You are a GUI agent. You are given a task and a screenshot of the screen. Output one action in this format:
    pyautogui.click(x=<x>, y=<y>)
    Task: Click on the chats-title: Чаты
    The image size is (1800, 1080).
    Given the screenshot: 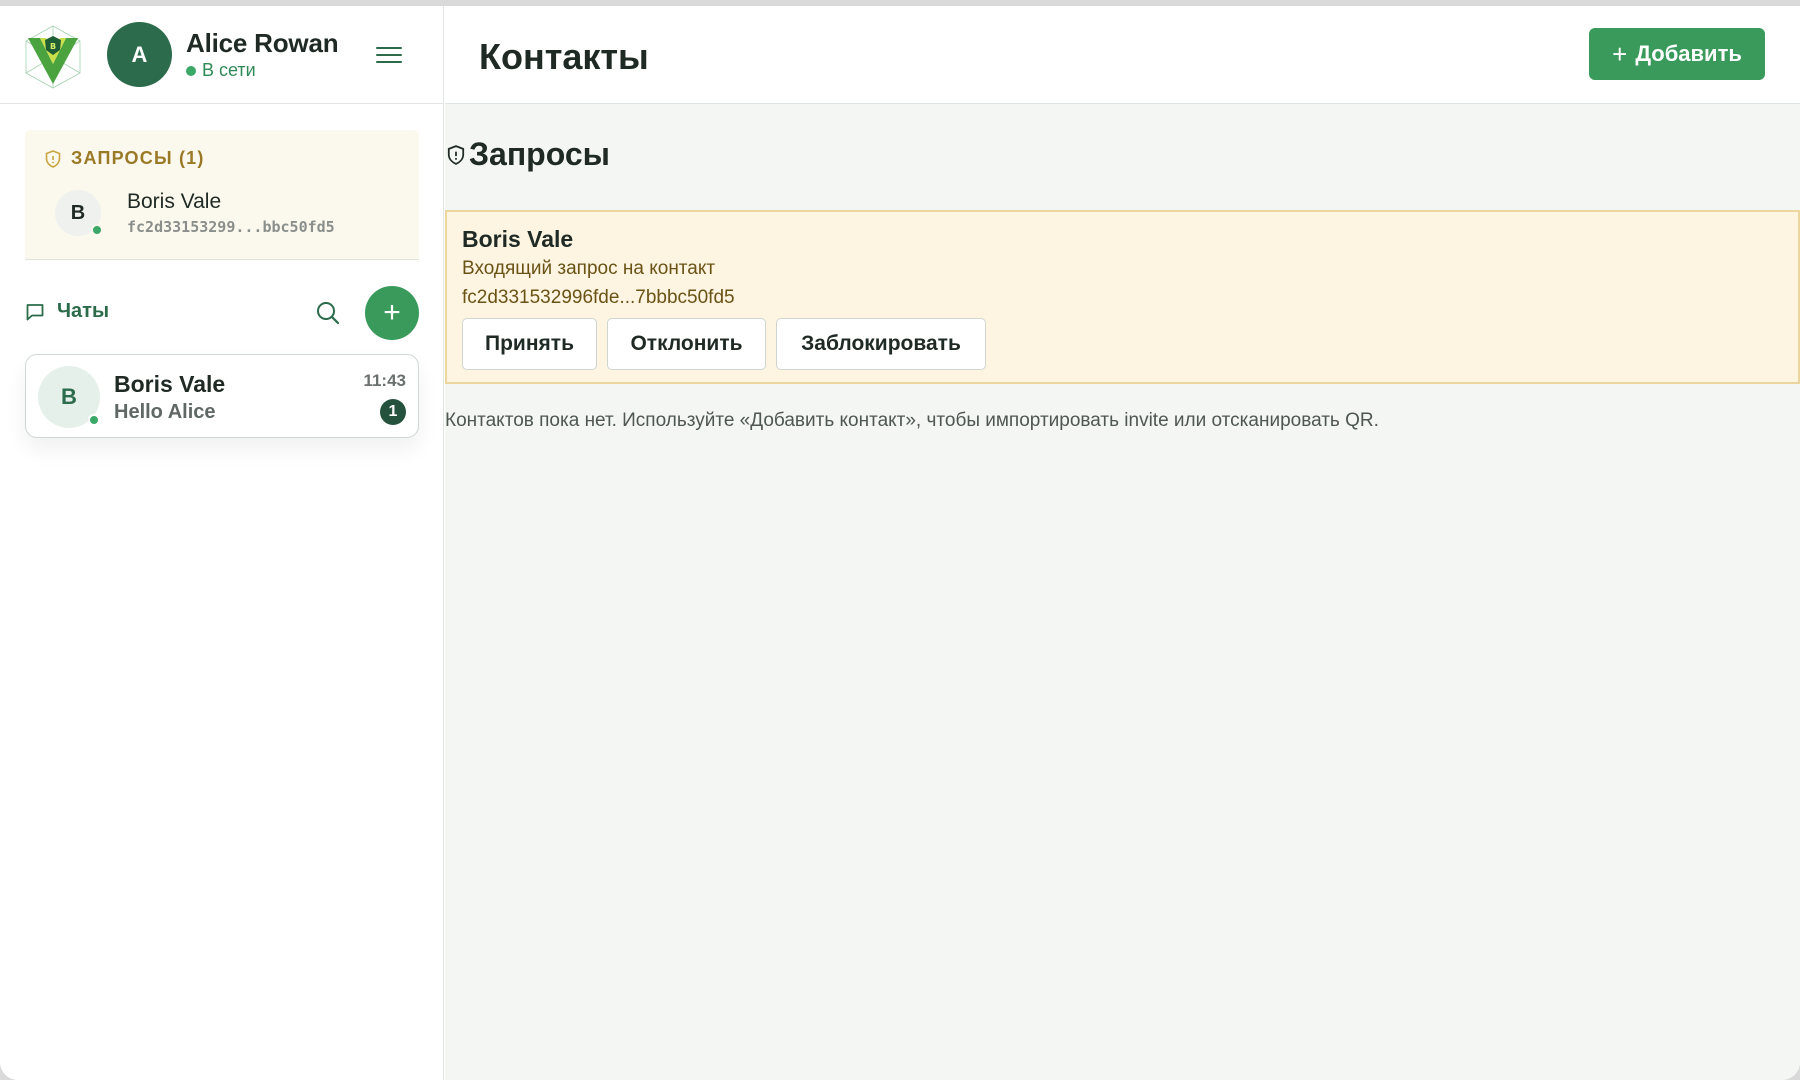 What is the action you would take?
    pyautogui.click(x=67, y=311)
    